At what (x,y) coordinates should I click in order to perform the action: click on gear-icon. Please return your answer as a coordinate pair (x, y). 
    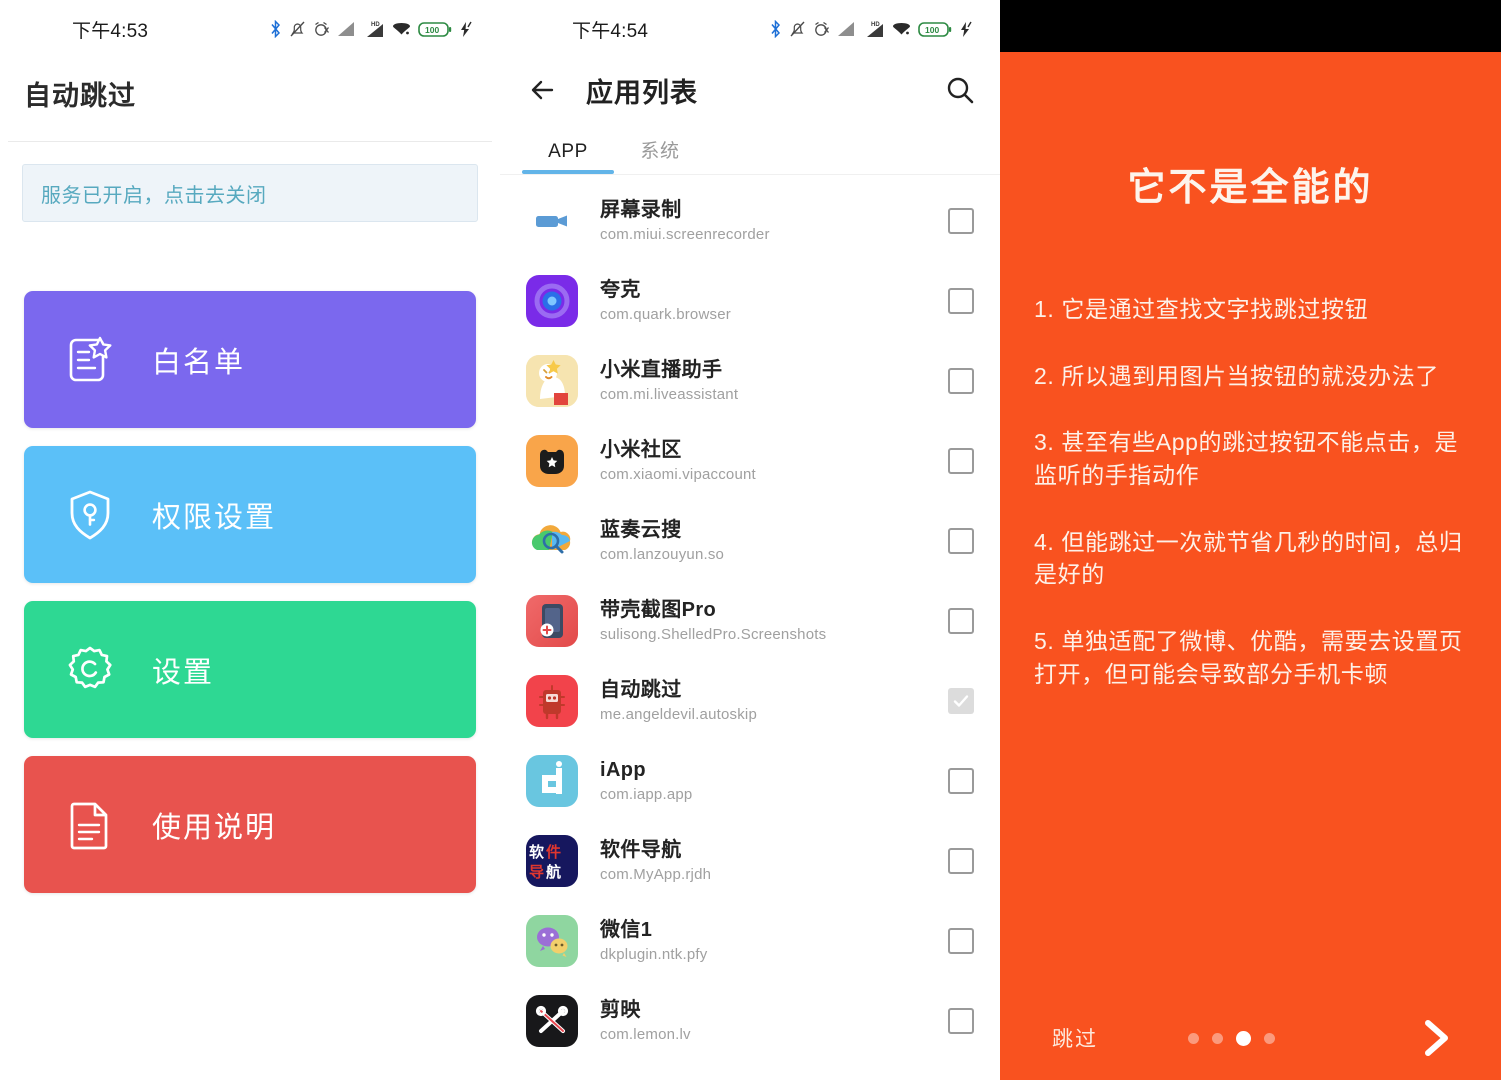
    Looking at the image, I should click on (90, 670).